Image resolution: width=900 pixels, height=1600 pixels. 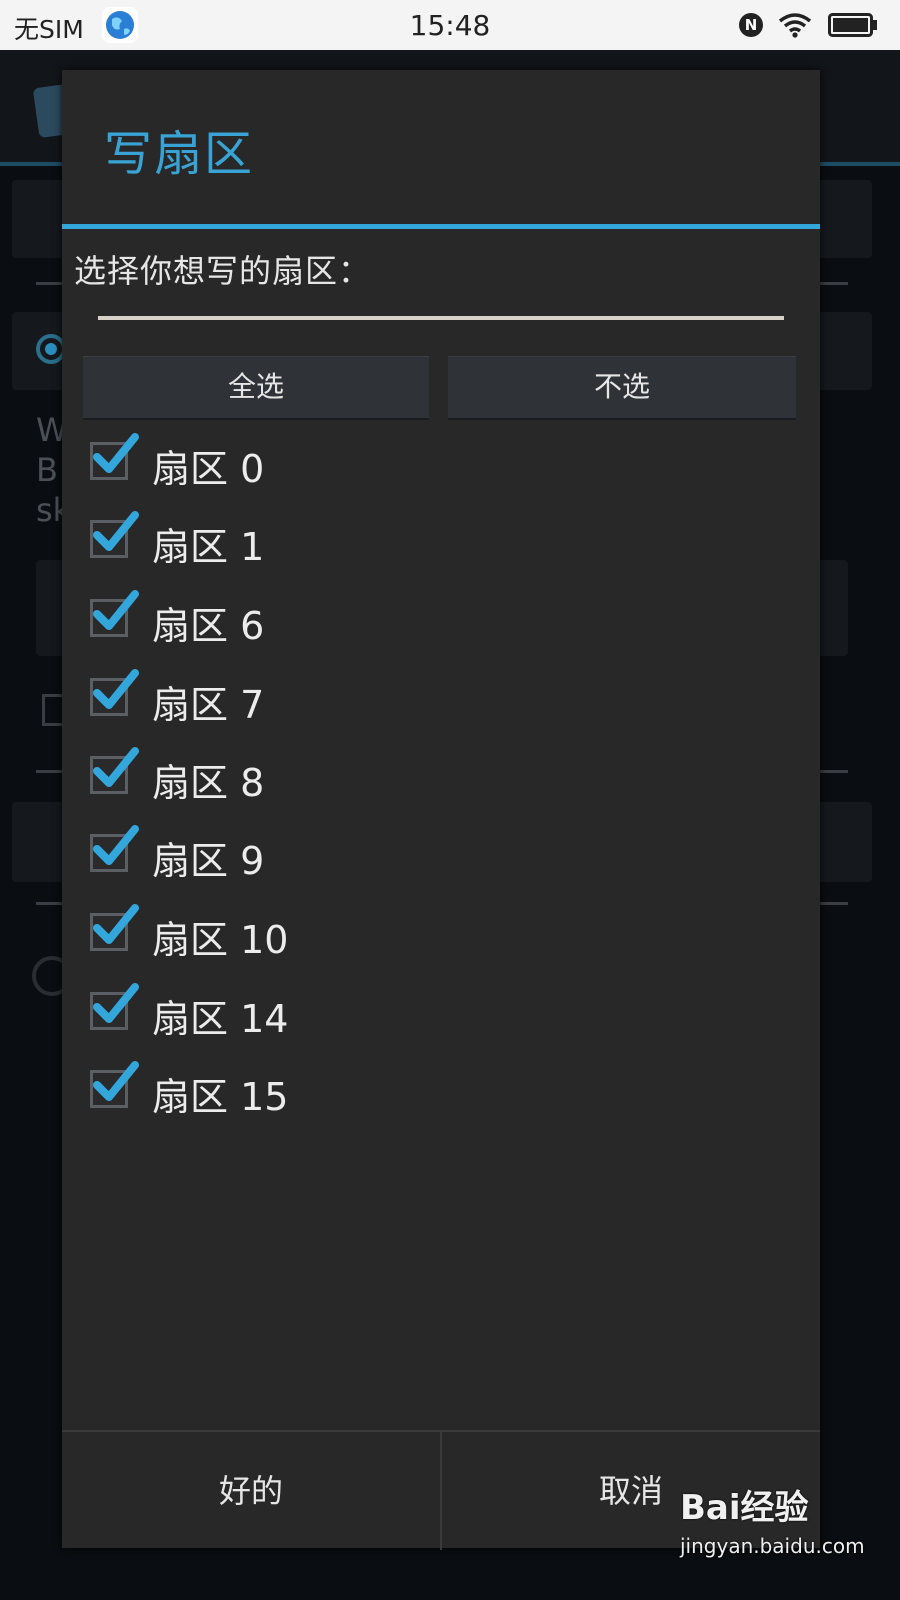 I want to click on sector-label: 扇区 1, so click(x=208, y=547).